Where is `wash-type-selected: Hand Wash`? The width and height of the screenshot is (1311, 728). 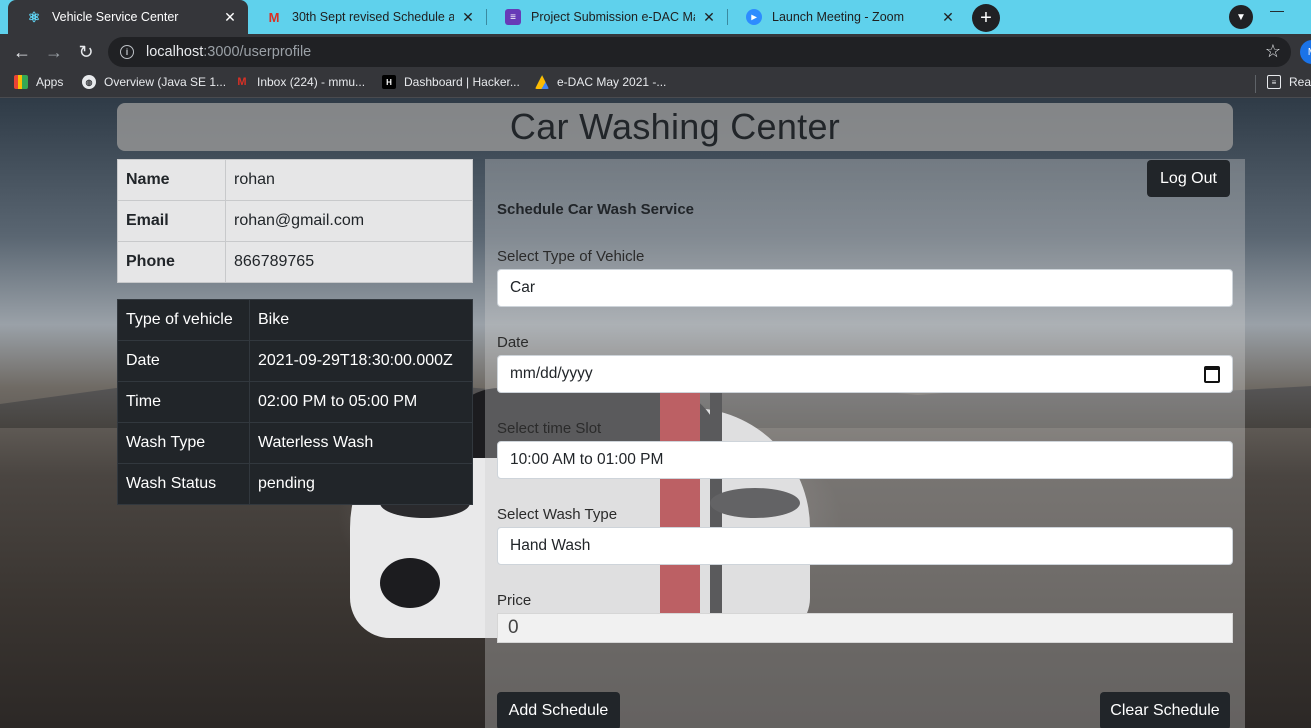 wash-type-selected: Hand Wash is located at coordinates (550, 545).